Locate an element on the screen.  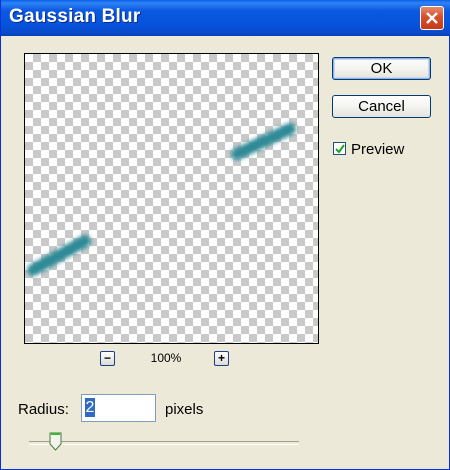
preview-label: Preview is located at coordinates (377, 149).